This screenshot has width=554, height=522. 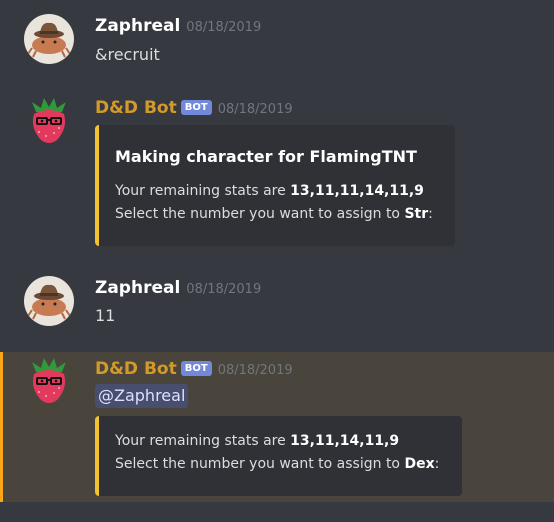 I want to click on embed-stats-line: Your remaining stats are 13,11,14,11,9, so click(x=257, y=441).